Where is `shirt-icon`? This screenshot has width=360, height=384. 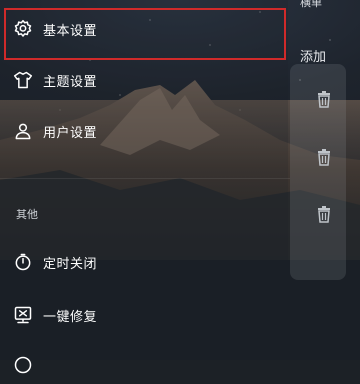 shirt-icon is located at coordinates (23, 80).